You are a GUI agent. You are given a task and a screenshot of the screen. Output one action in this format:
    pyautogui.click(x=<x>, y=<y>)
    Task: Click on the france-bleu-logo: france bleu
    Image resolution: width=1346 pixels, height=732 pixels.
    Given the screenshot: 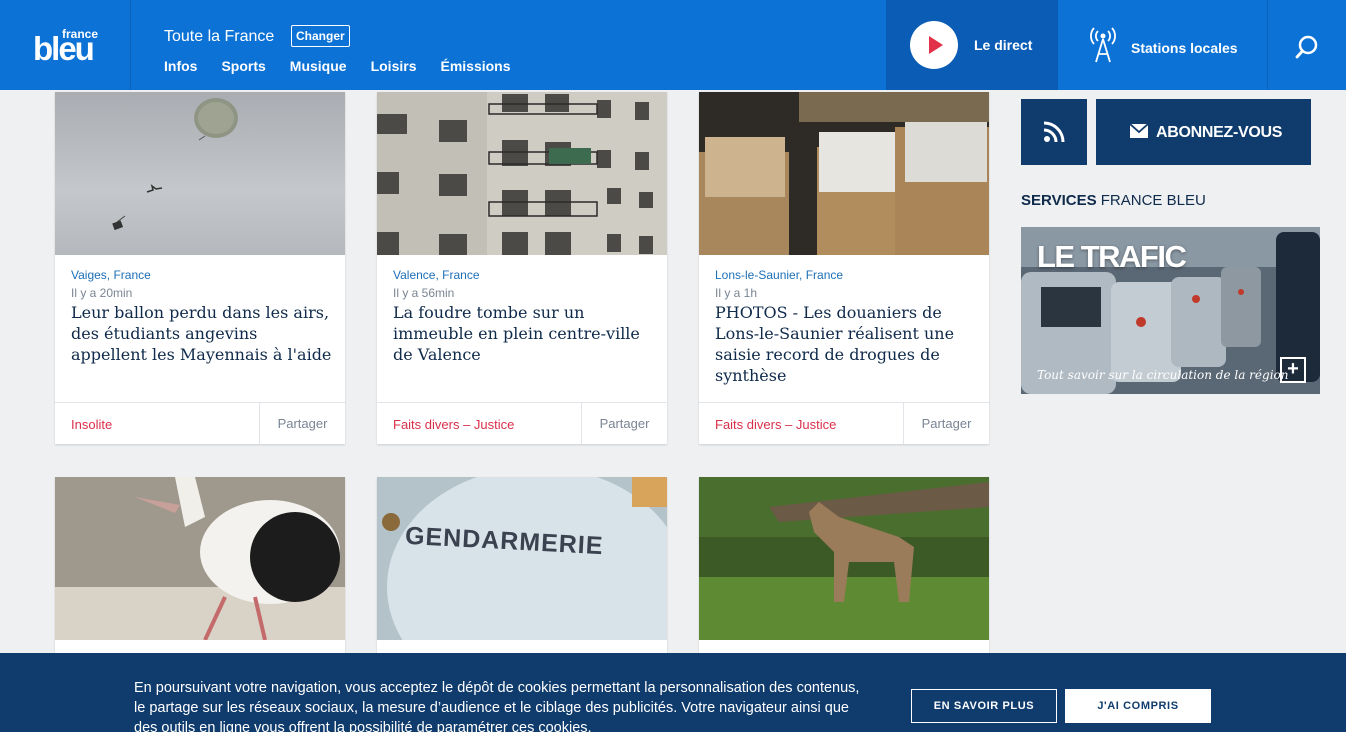 What is the action you would take?
    pyautogui.click(x=65, y=45)
    